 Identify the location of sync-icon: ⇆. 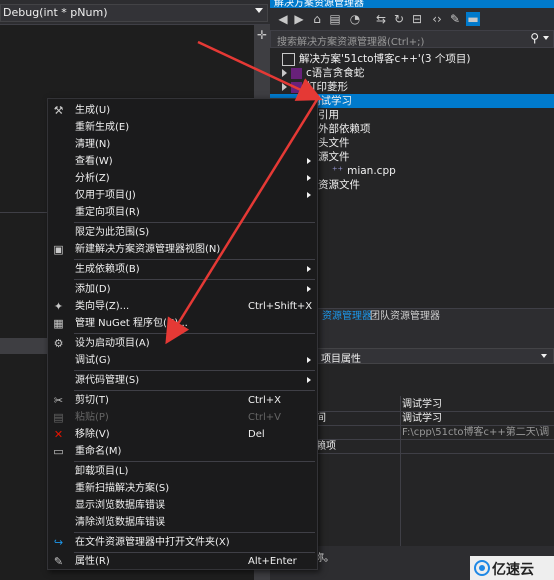
(381, 19).